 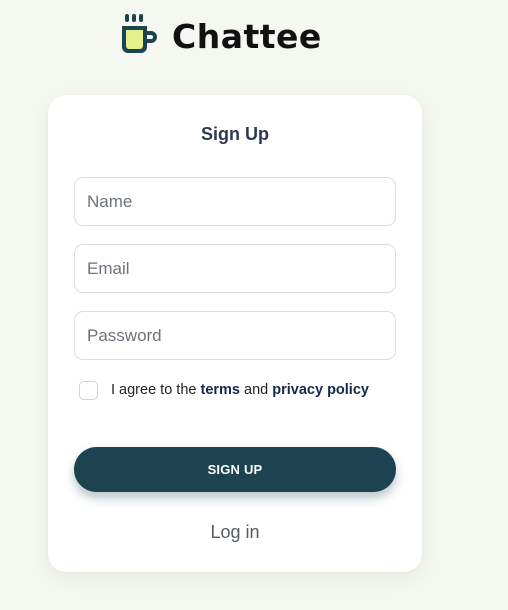 What do you see at coordinates (139, 33) in the screenshot?
I see `coffee-cup-icon` at bounding box center [139, 33].